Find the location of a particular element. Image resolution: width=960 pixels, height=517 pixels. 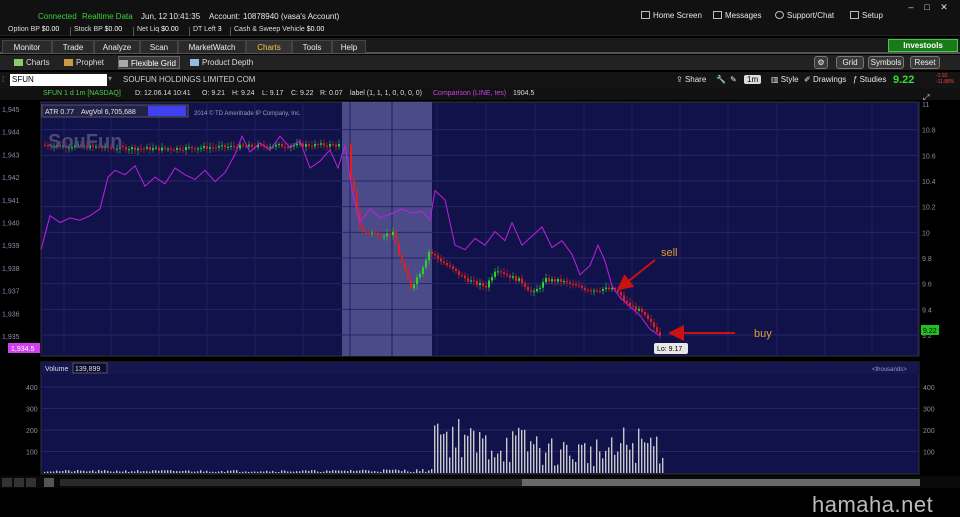

tab-analyze: Analyze is located at coordinates (117, 46).